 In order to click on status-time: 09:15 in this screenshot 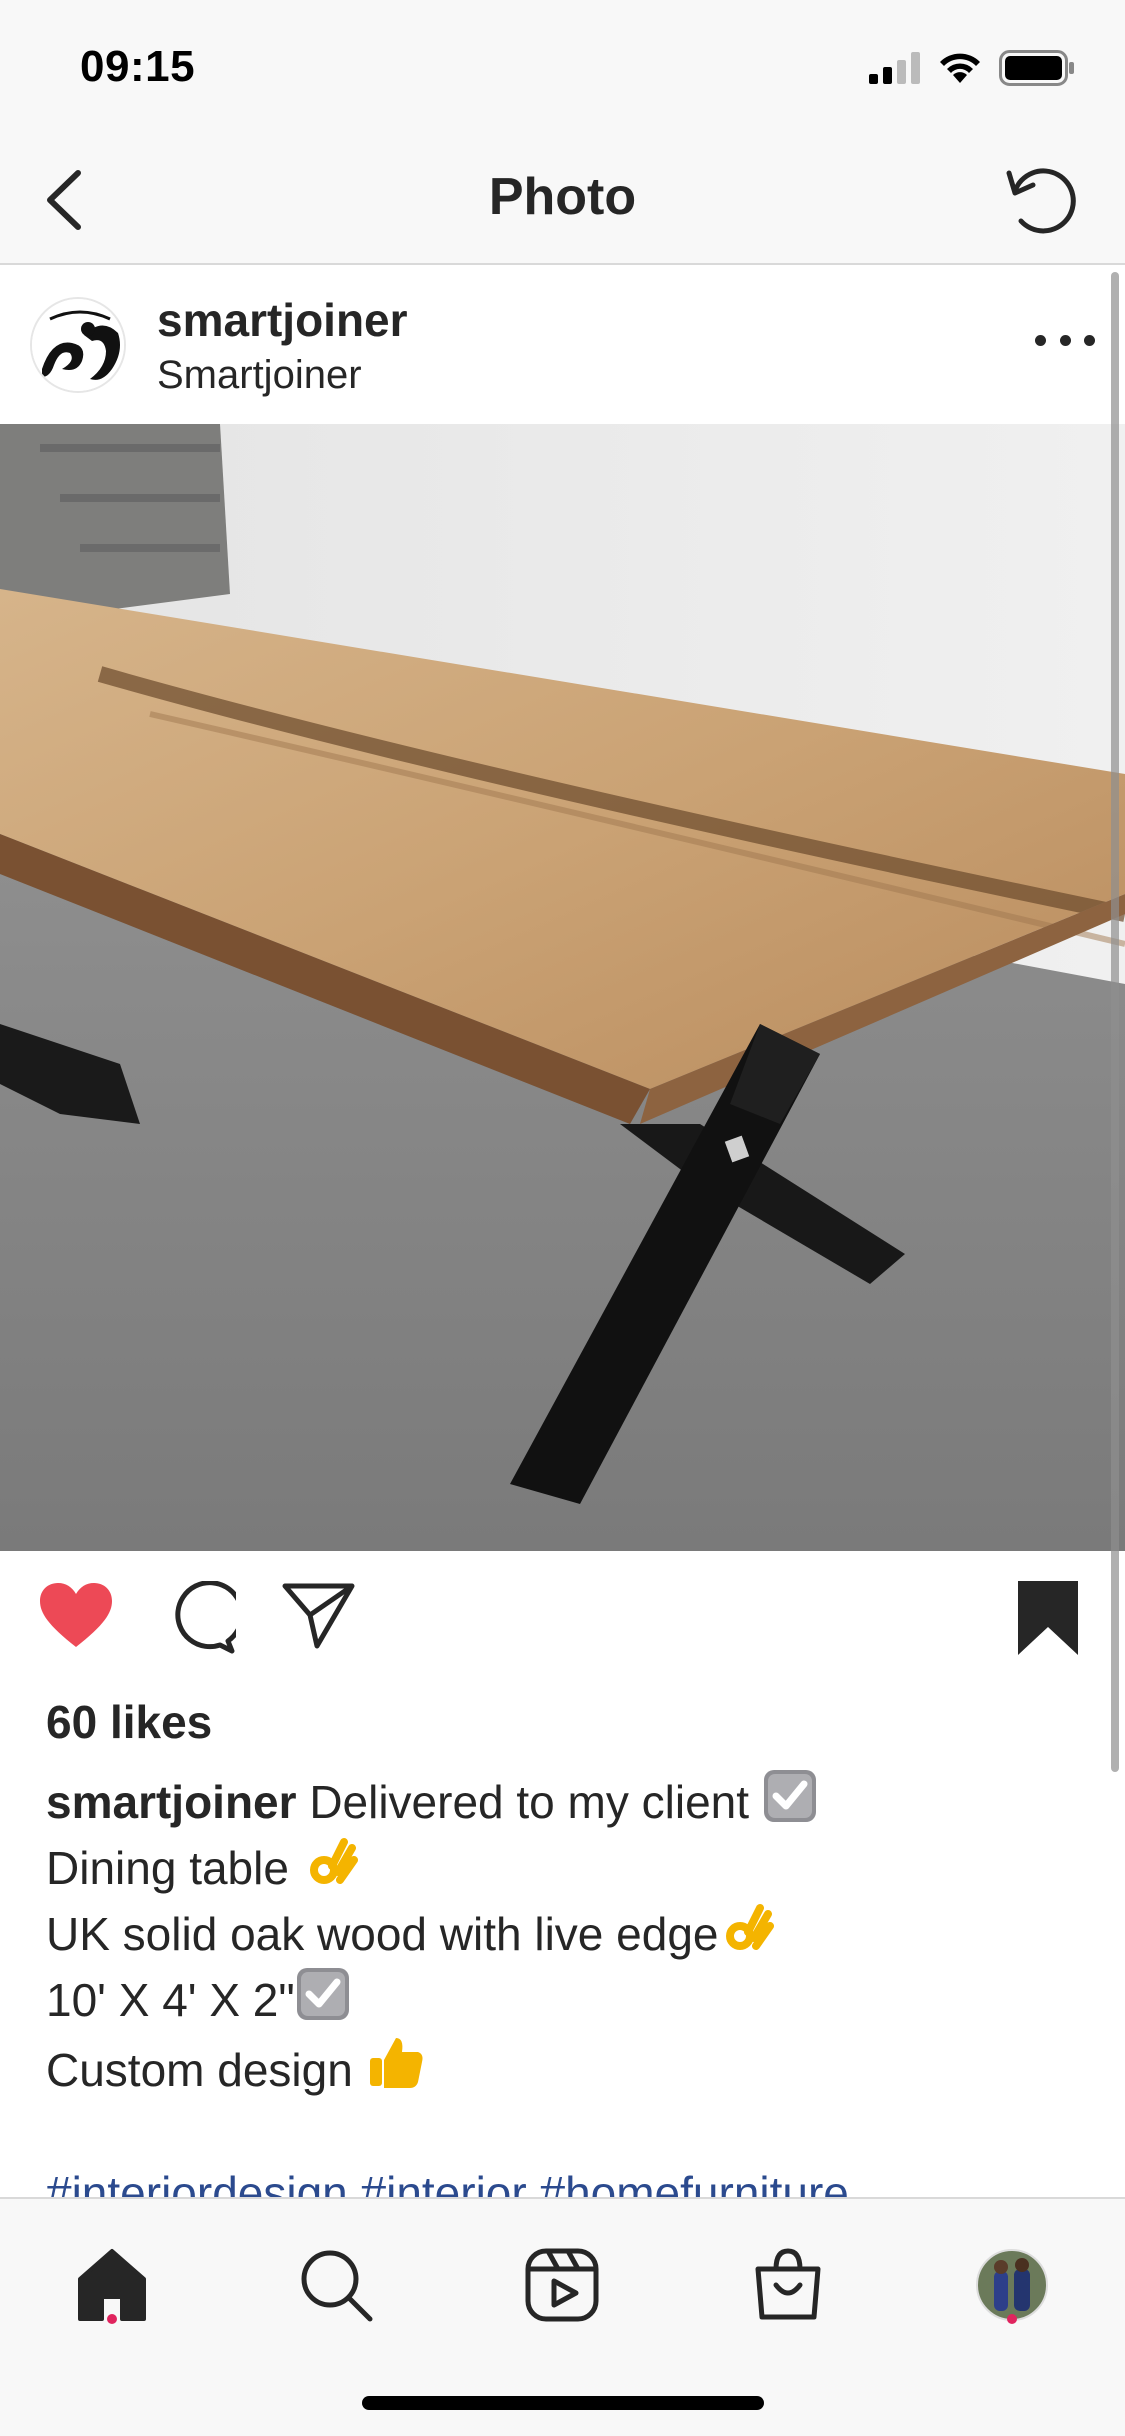, I will do `click(138, 66)`.